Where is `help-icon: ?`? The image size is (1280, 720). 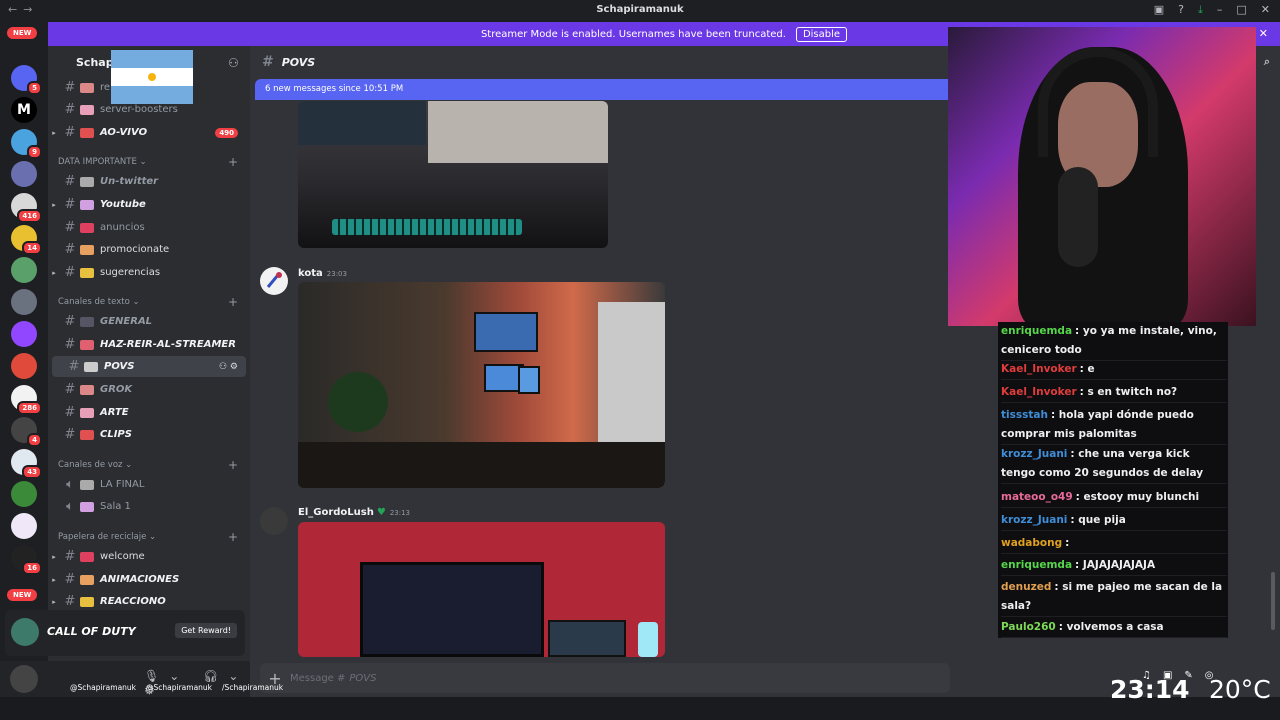
help-icon: ? is located at coordinates (1181, 10).